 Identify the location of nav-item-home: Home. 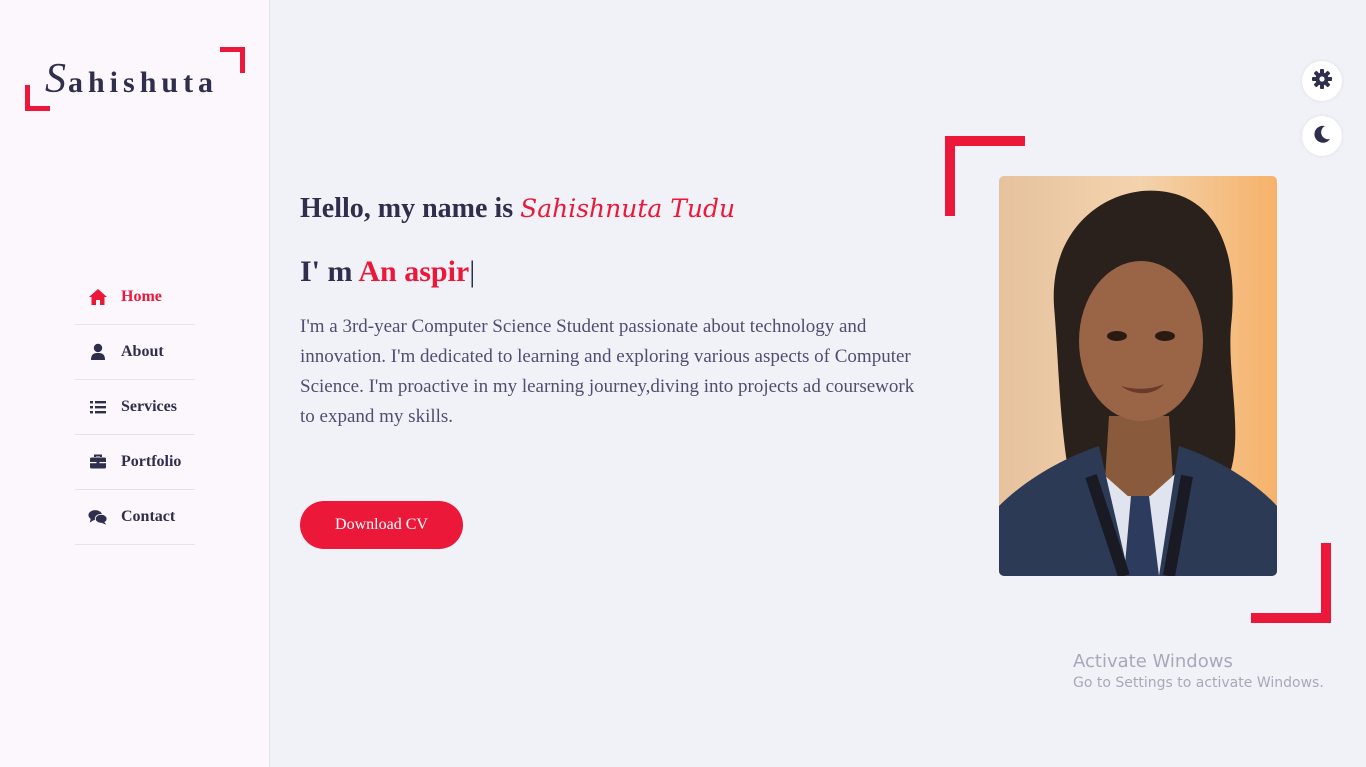
(135, 297).